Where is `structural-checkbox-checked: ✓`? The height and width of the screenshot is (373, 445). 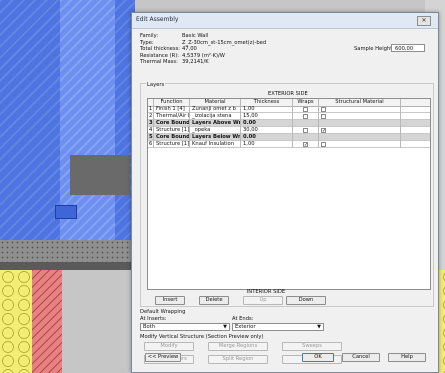 structural-checkbox-checked: ✓ is located at coordinates (323, 131).